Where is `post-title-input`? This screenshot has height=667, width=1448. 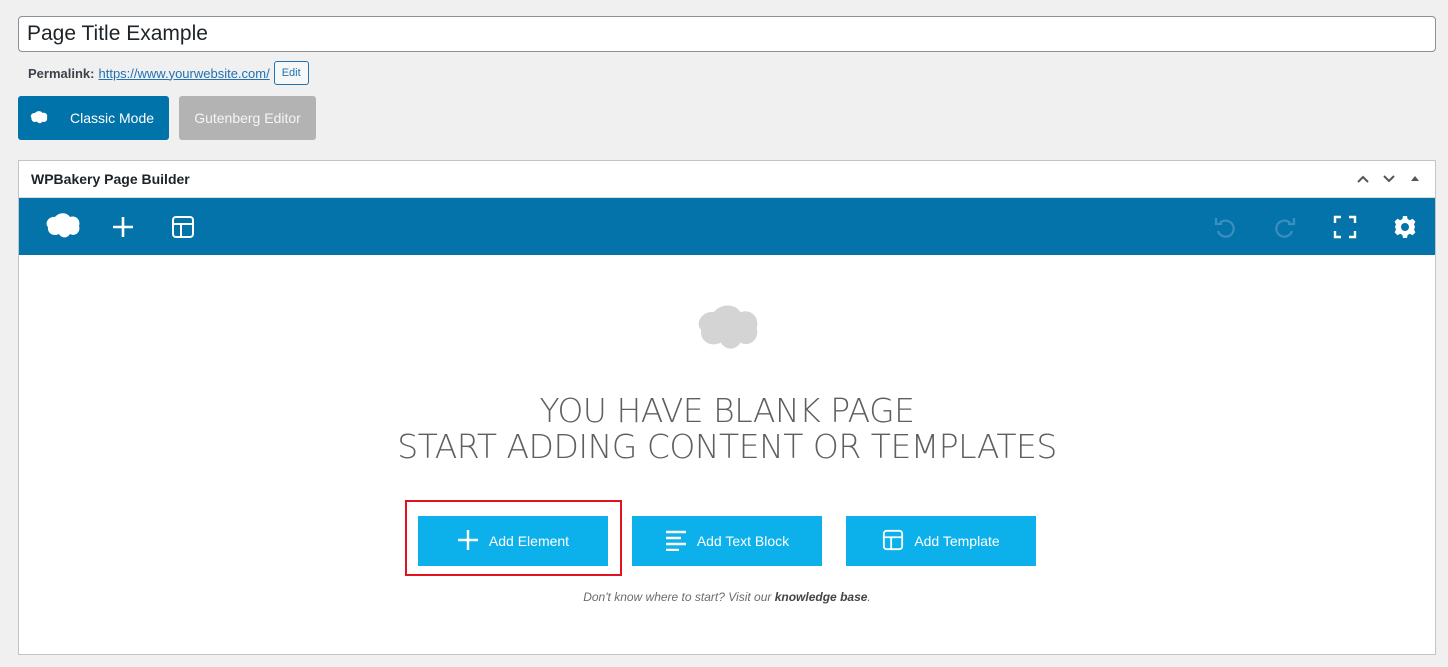
post-title-input is located at coordinates (727, 34).